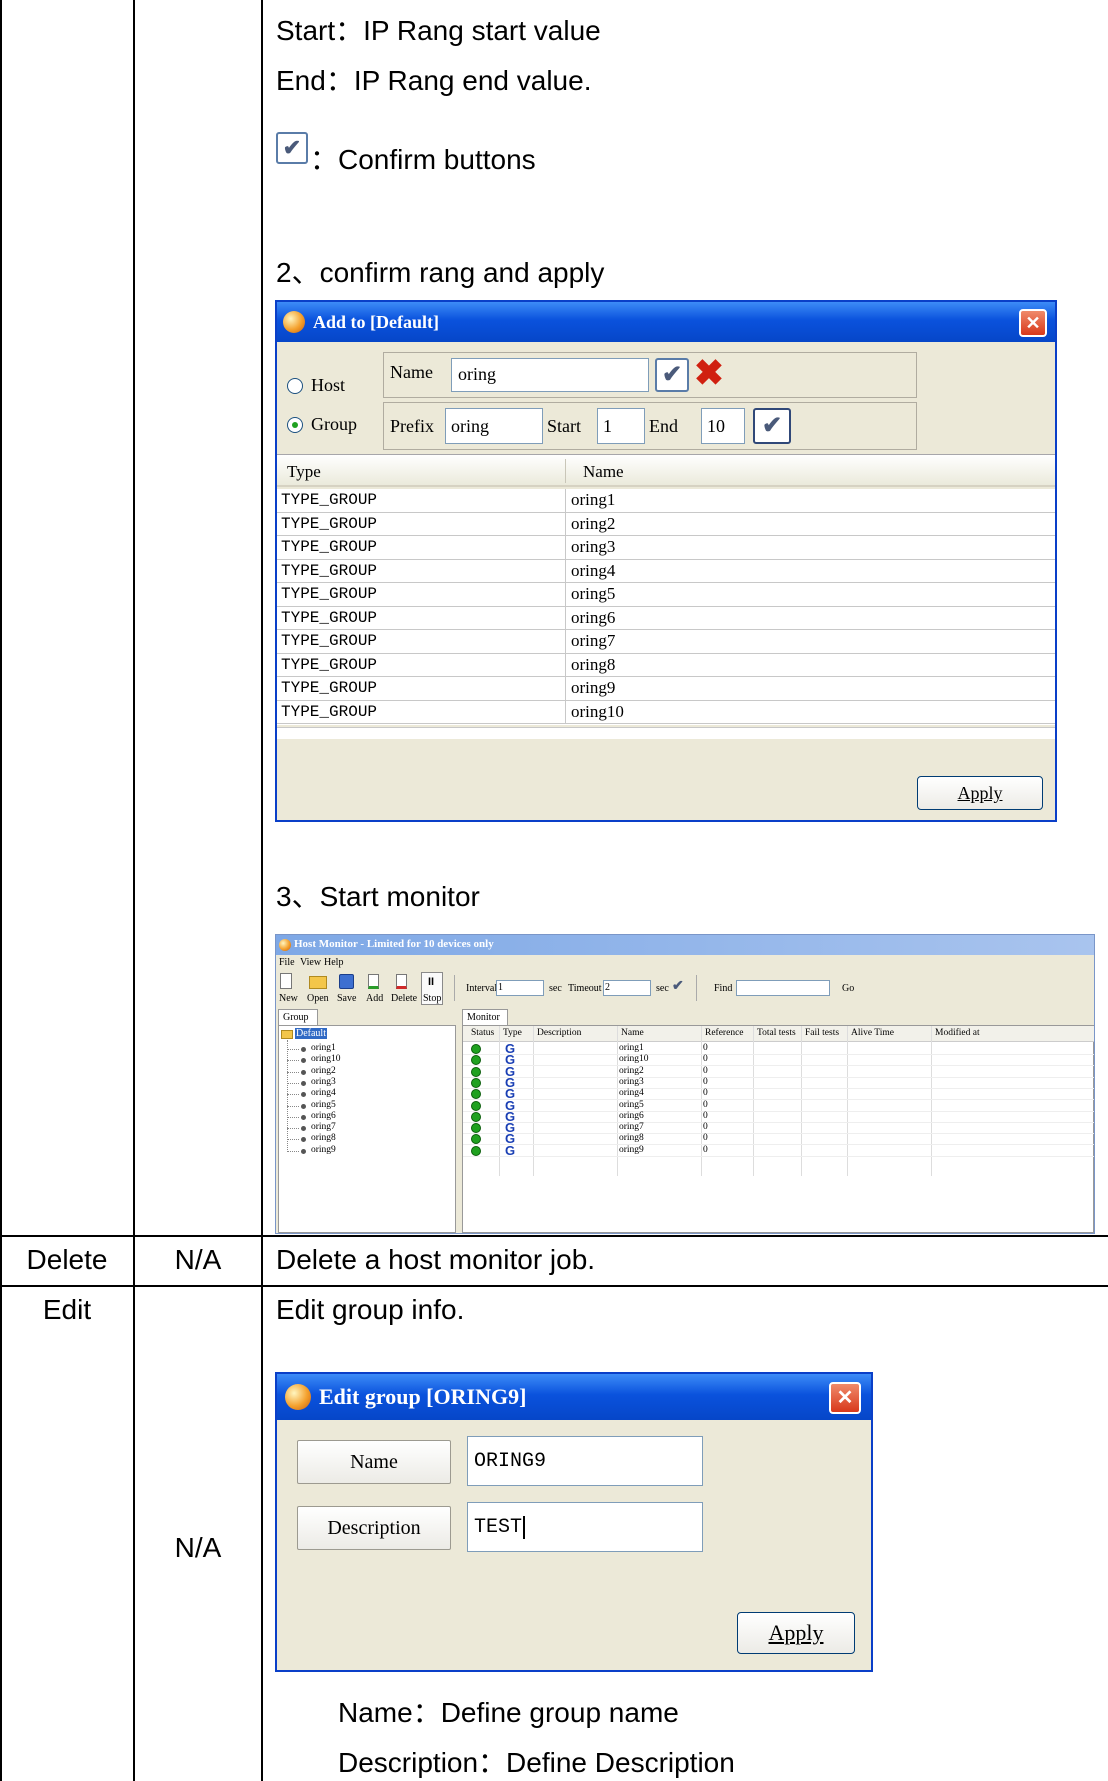 This screenshot has height=1781, width=1108. Describe the element at coordinates (848, 988) in the screenshot. I see `go-button: Go` at that location.